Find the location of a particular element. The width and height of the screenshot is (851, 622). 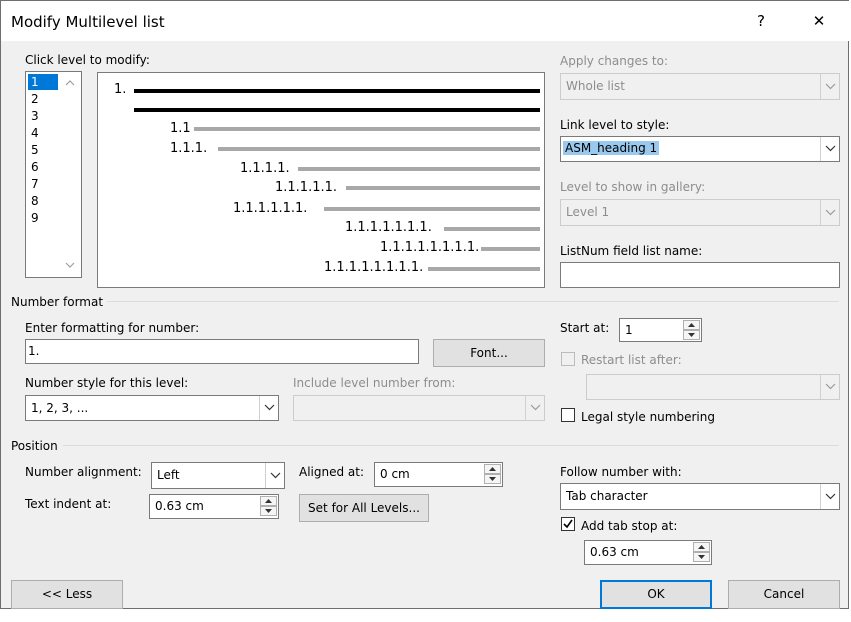

less-button: << Less is located at coordinates (67, 594).